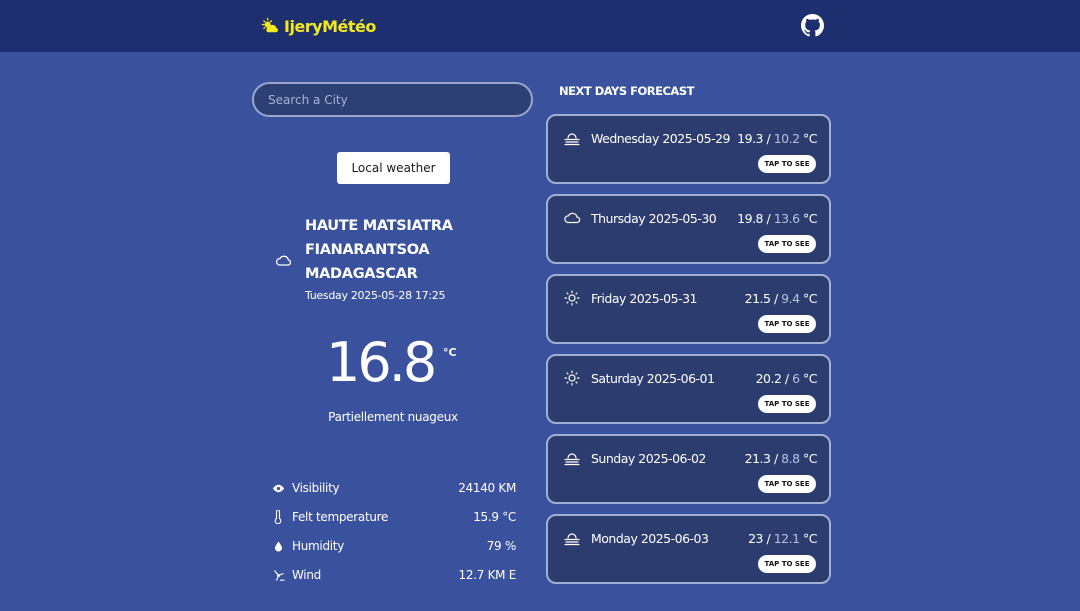  What do you see at coordinates (688, 549) in the screenshot?
I see `forecast-card: Monday 2025-06-03 23 / 12.1 °C TAP TO SEE` at bounding box center [688, 549].